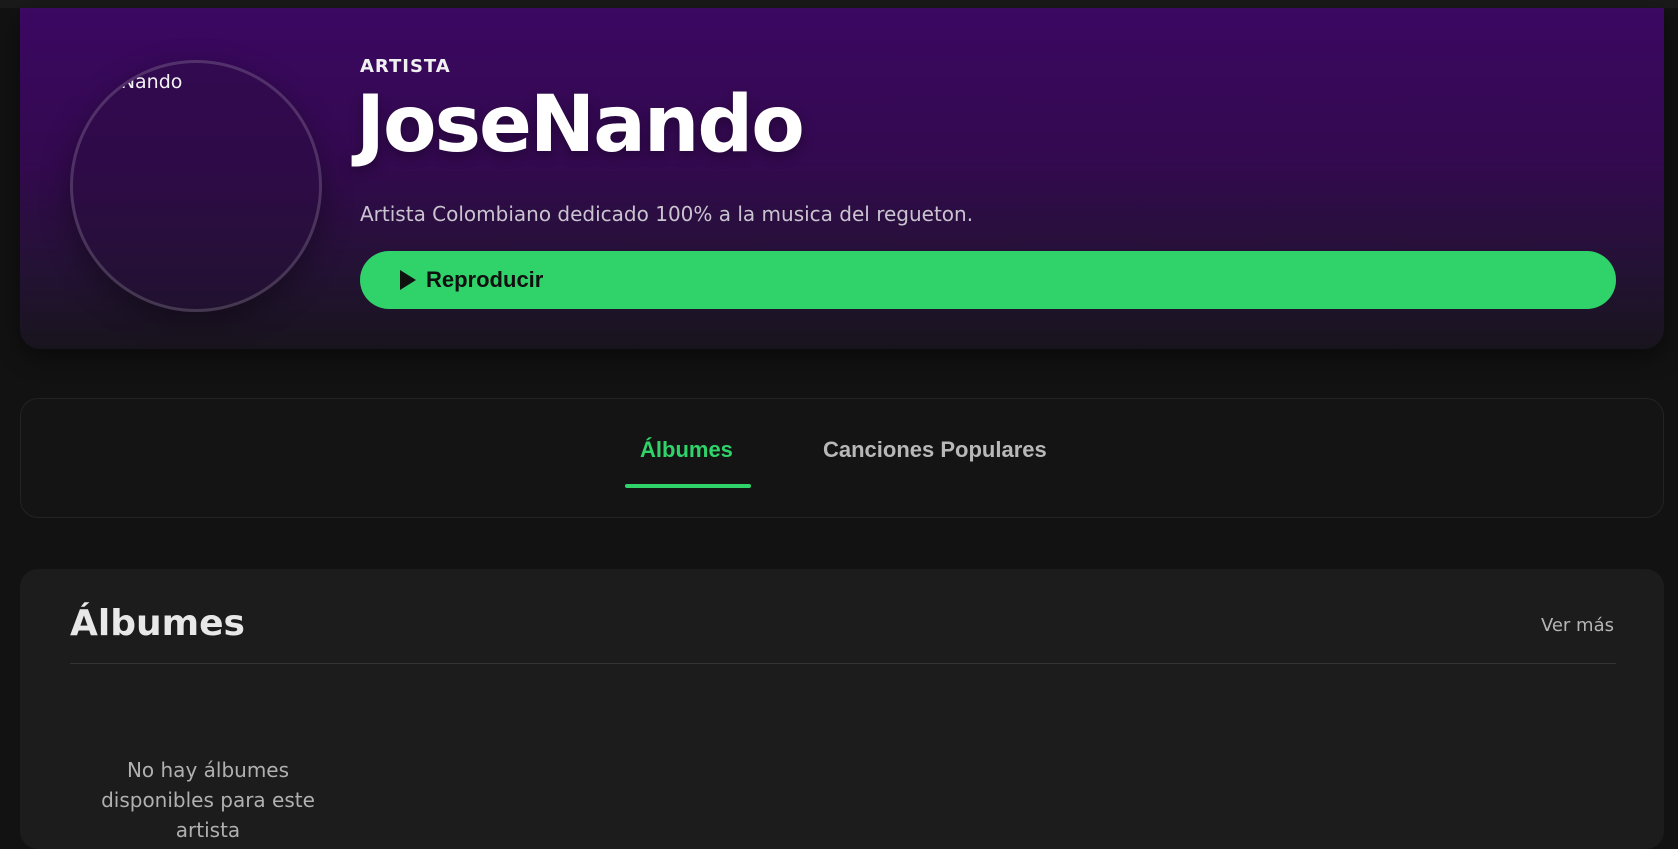  What do you see at coordinates (688, 486) in the screenshot?
I see `active-tab-indicator` at bounding box center [688, 486].